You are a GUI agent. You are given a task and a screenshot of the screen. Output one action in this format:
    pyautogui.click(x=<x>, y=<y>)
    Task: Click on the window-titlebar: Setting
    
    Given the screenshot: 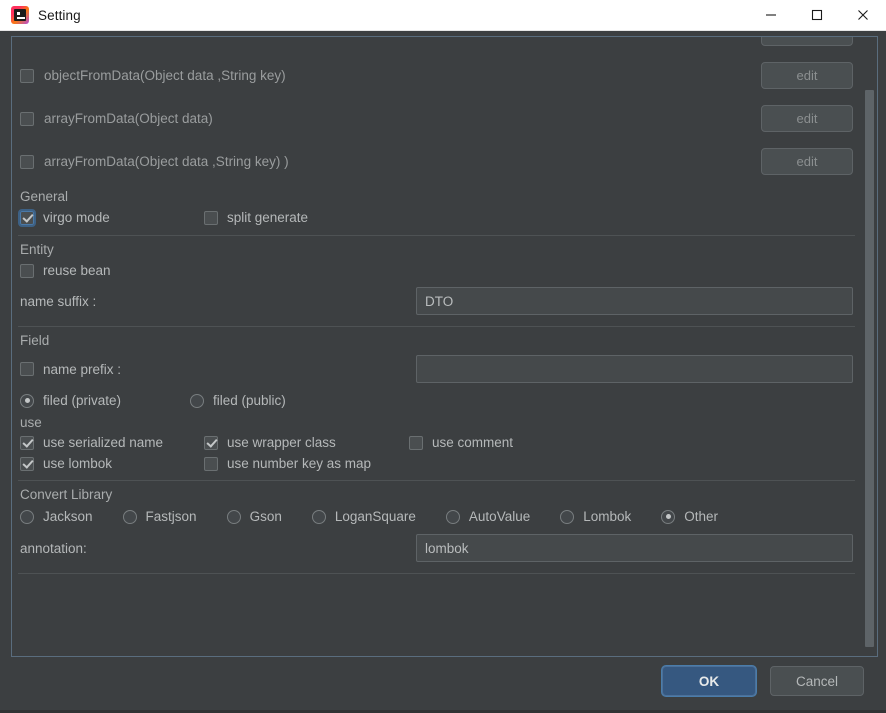 What is the action you would take?
    pyautogui.click(x=443, y=15)
    